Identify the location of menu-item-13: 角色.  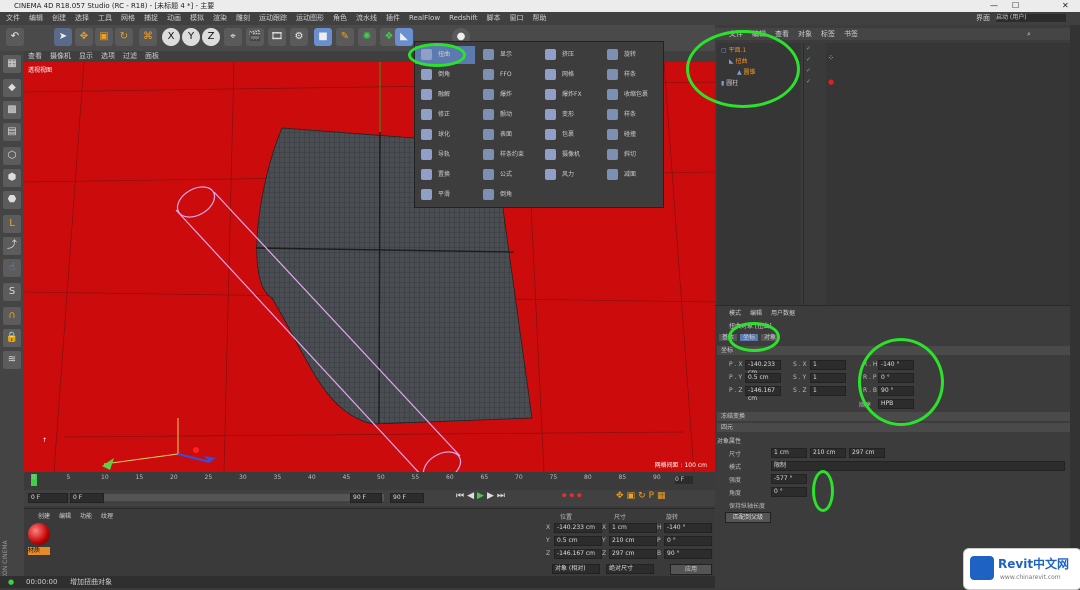
(340, 18).